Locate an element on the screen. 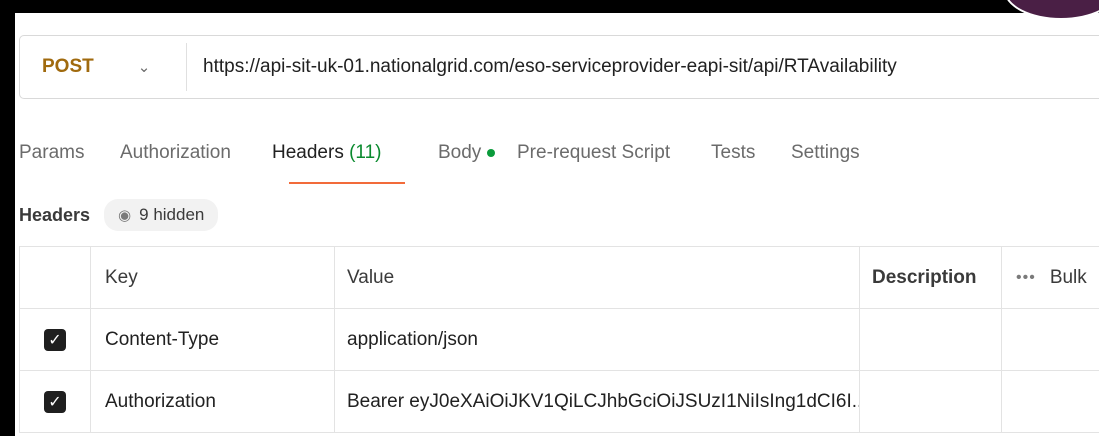  headers-section-label: Headers is located at coordinates (55, 214).